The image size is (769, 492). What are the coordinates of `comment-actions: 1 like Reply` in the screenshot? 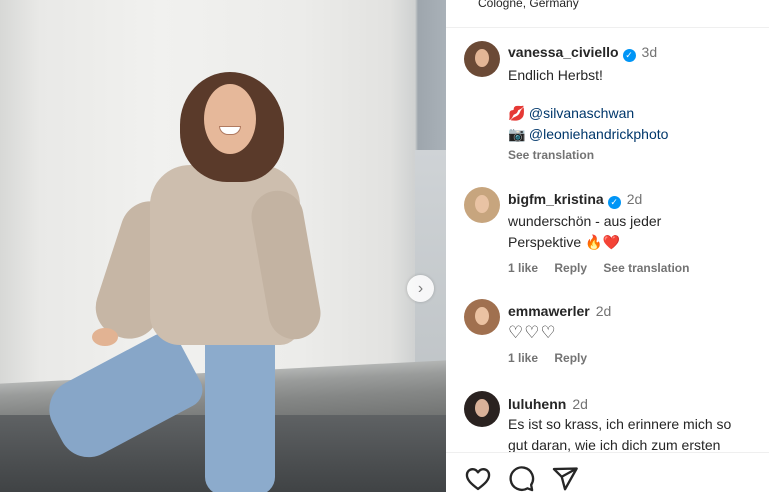 It's located at (635, 358).